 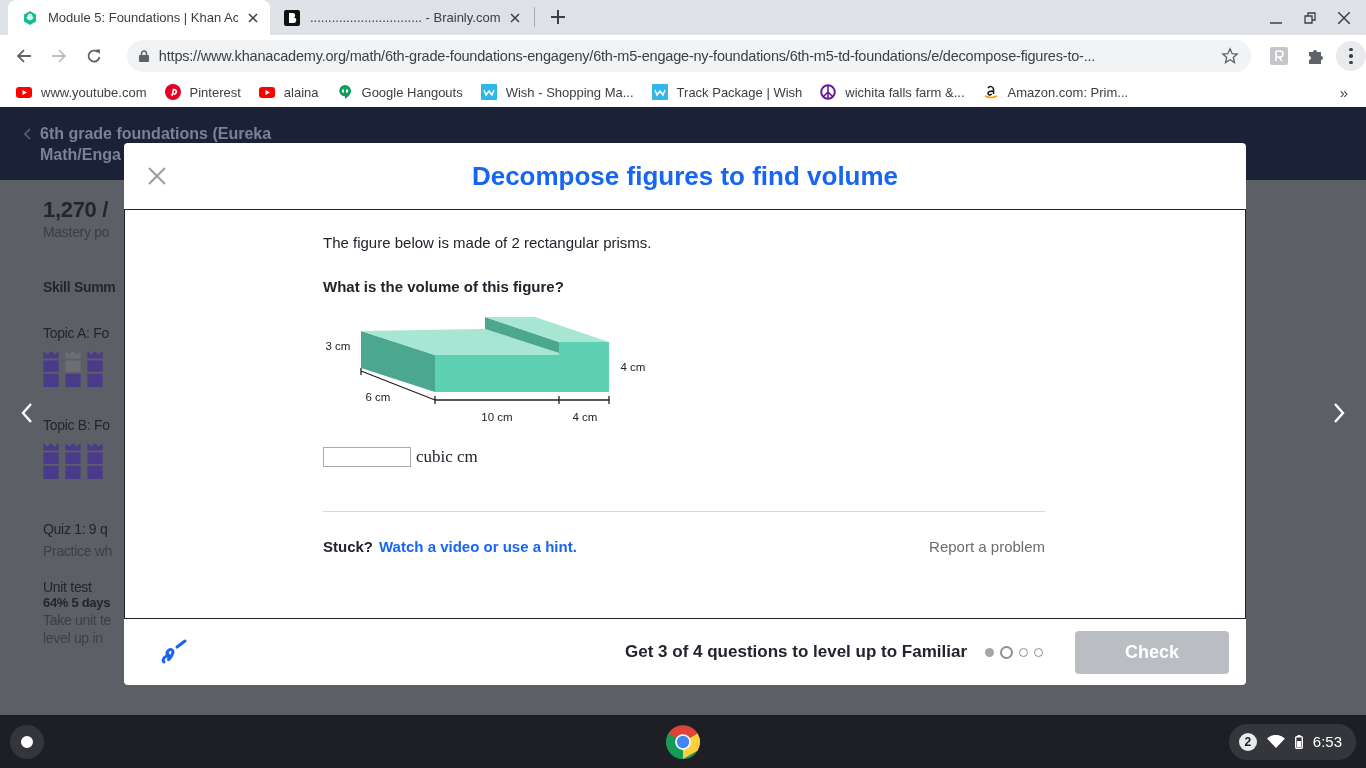 What do you see at coordinates (828, 92) in the screenshot?
I see `peace-sign-icon` at bounding box center [828, 92].